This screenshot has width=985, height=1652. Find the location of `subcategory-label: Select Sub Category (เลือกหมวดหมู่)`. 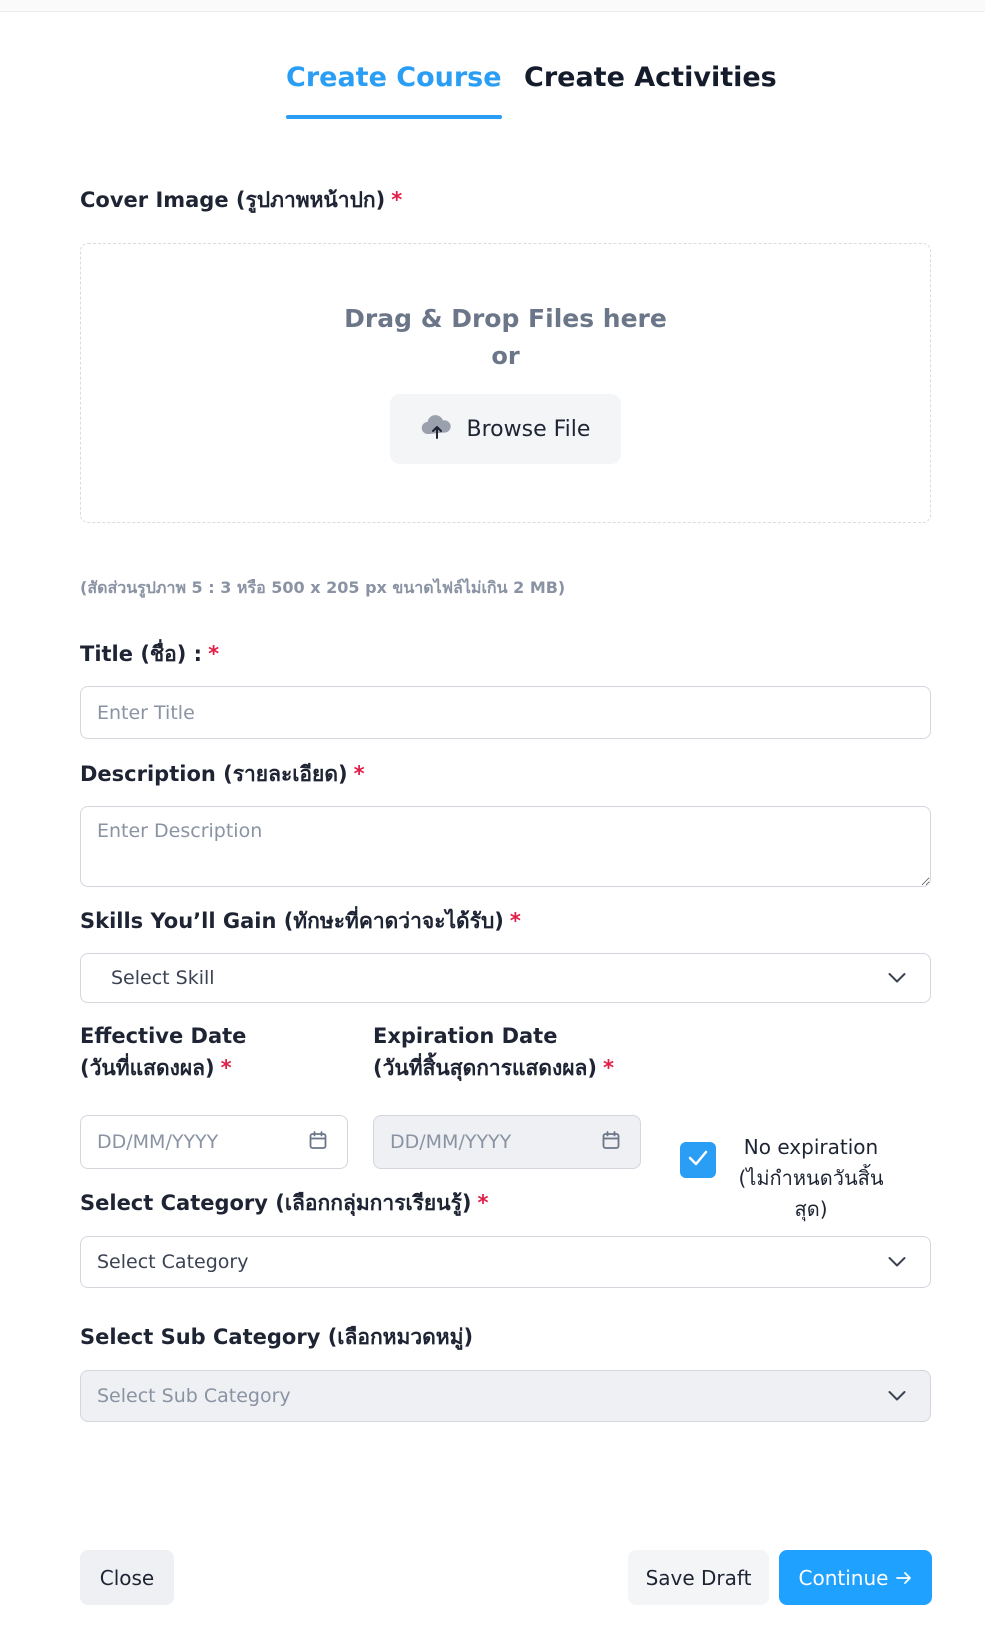

subcategory-label: Select Sub Category (เลือกหมวดหมู่) is located at coordinates (277, 1337).